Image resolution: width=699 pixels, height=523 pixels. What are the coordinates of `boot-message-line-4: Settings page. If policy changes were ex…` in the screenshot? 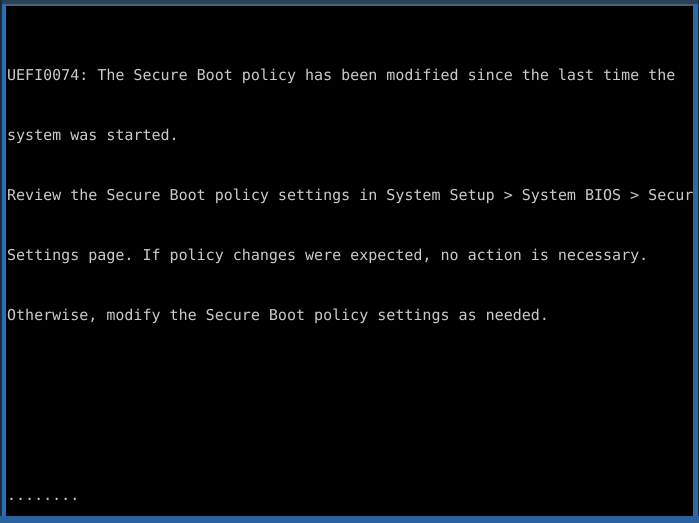 It's located at (328, 255).